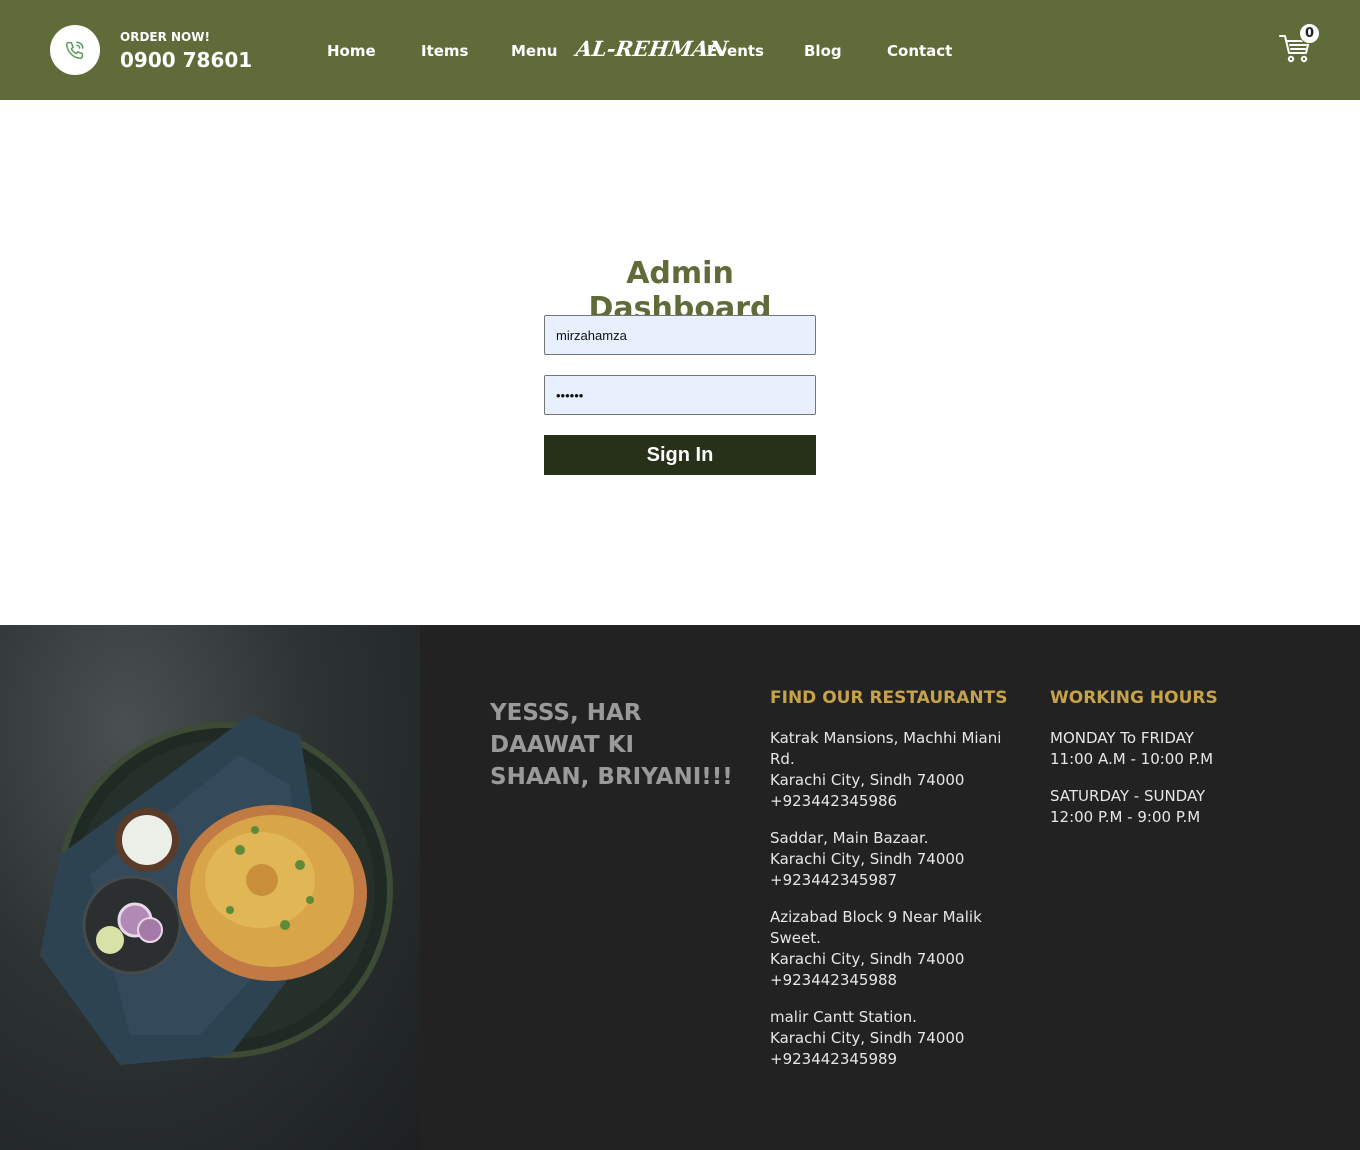  Describe the element at coordinates (351, 51) in the screenshot. I see `nav-home: Home` at that location.